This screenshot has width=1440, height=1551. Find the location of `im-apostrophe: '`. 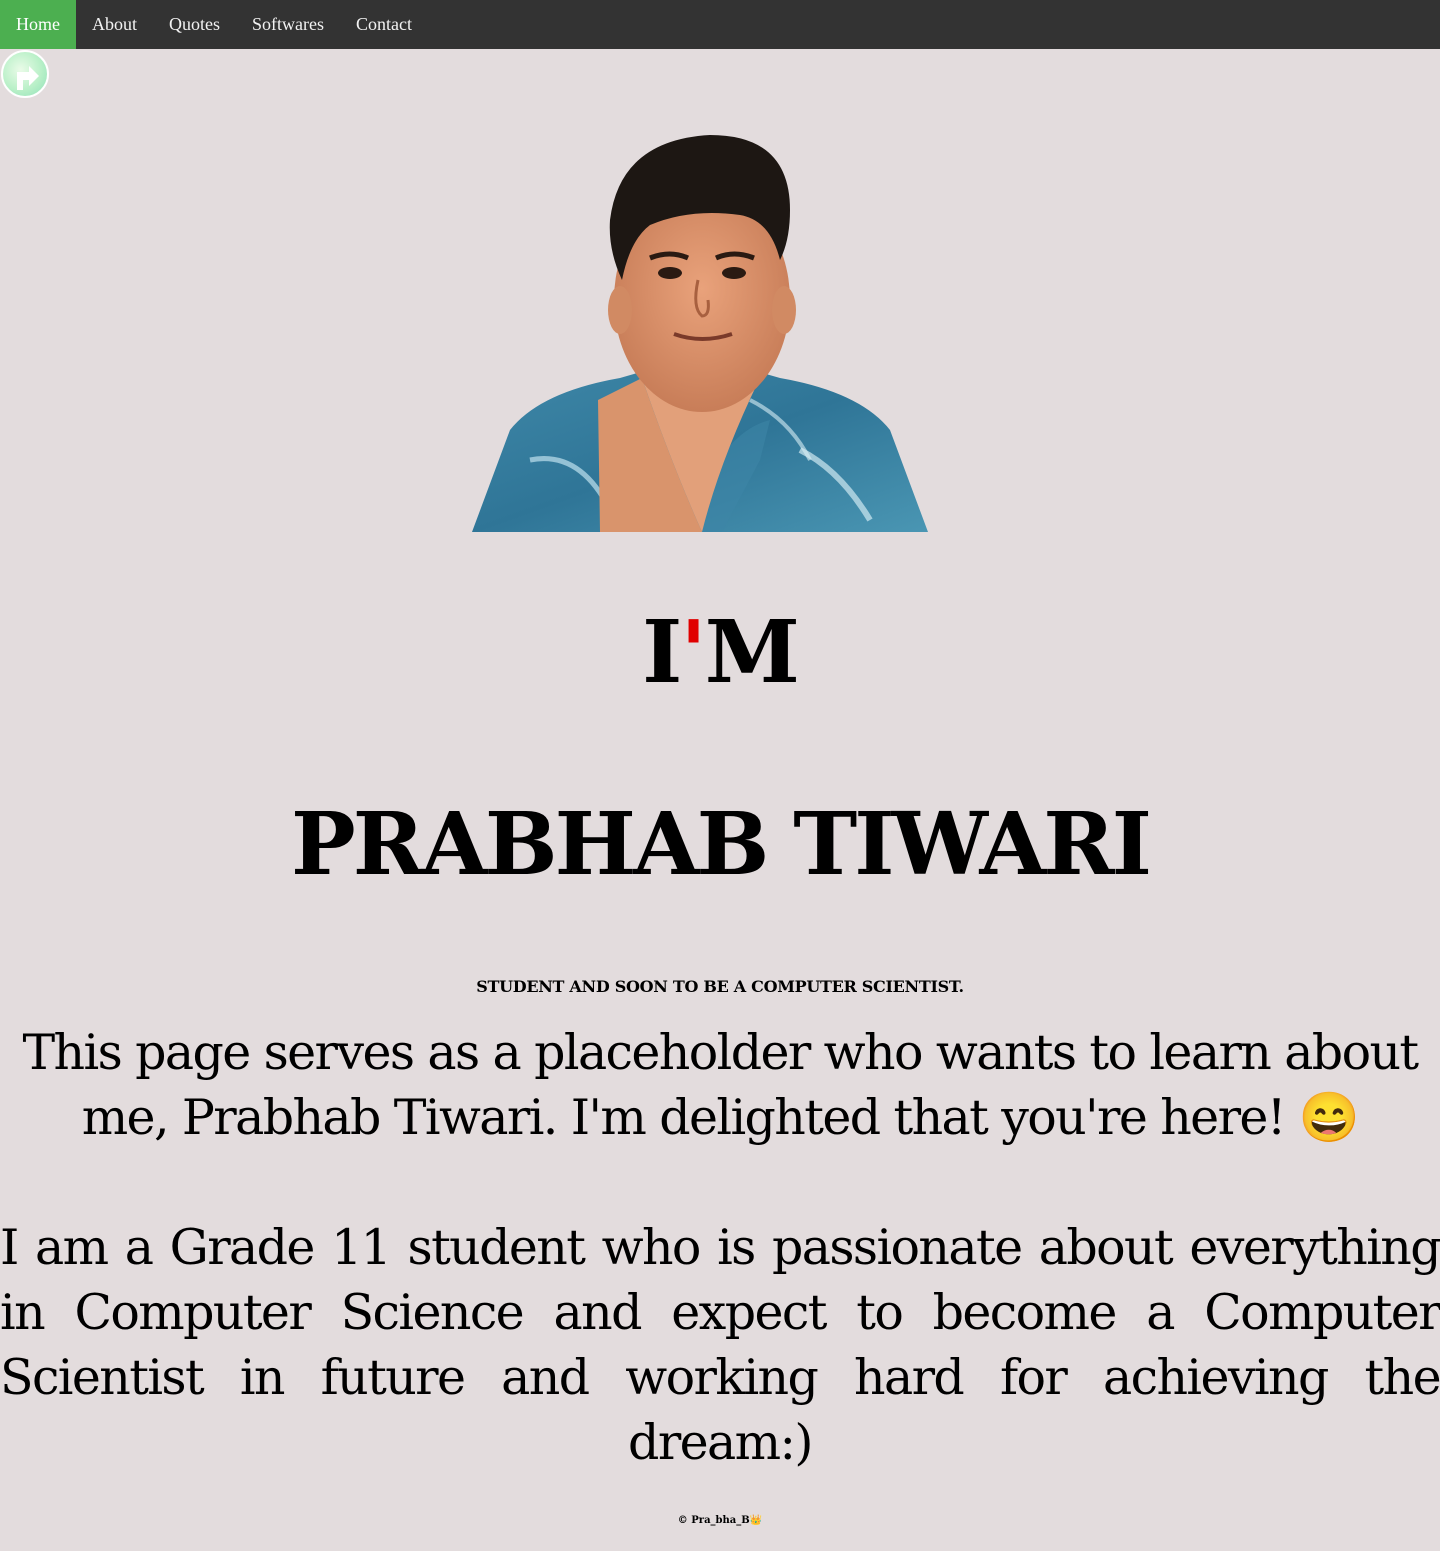

im-apostrophe: ' is located at coordinates (693, 652).